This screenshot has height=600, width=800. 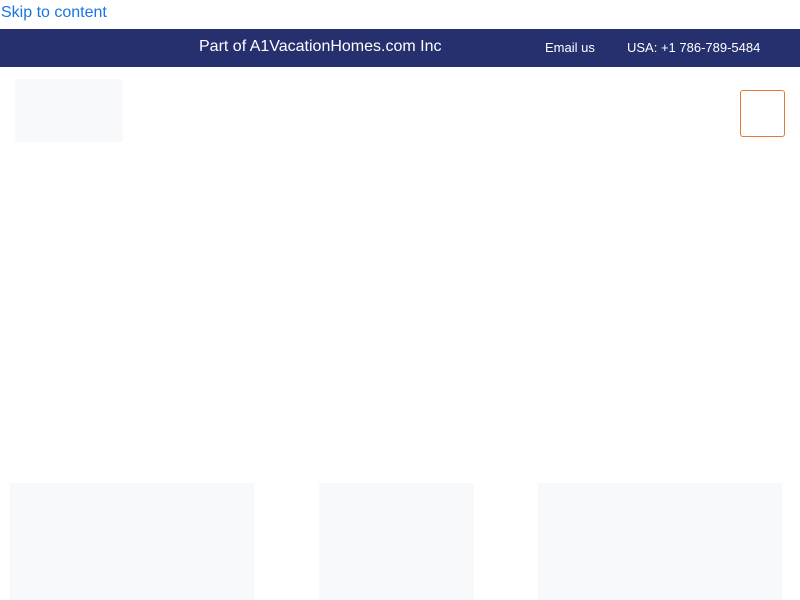 I want to click on topbar-company-text: Part of A1VacationHomes.com Inc, so click(x=320, y=46).